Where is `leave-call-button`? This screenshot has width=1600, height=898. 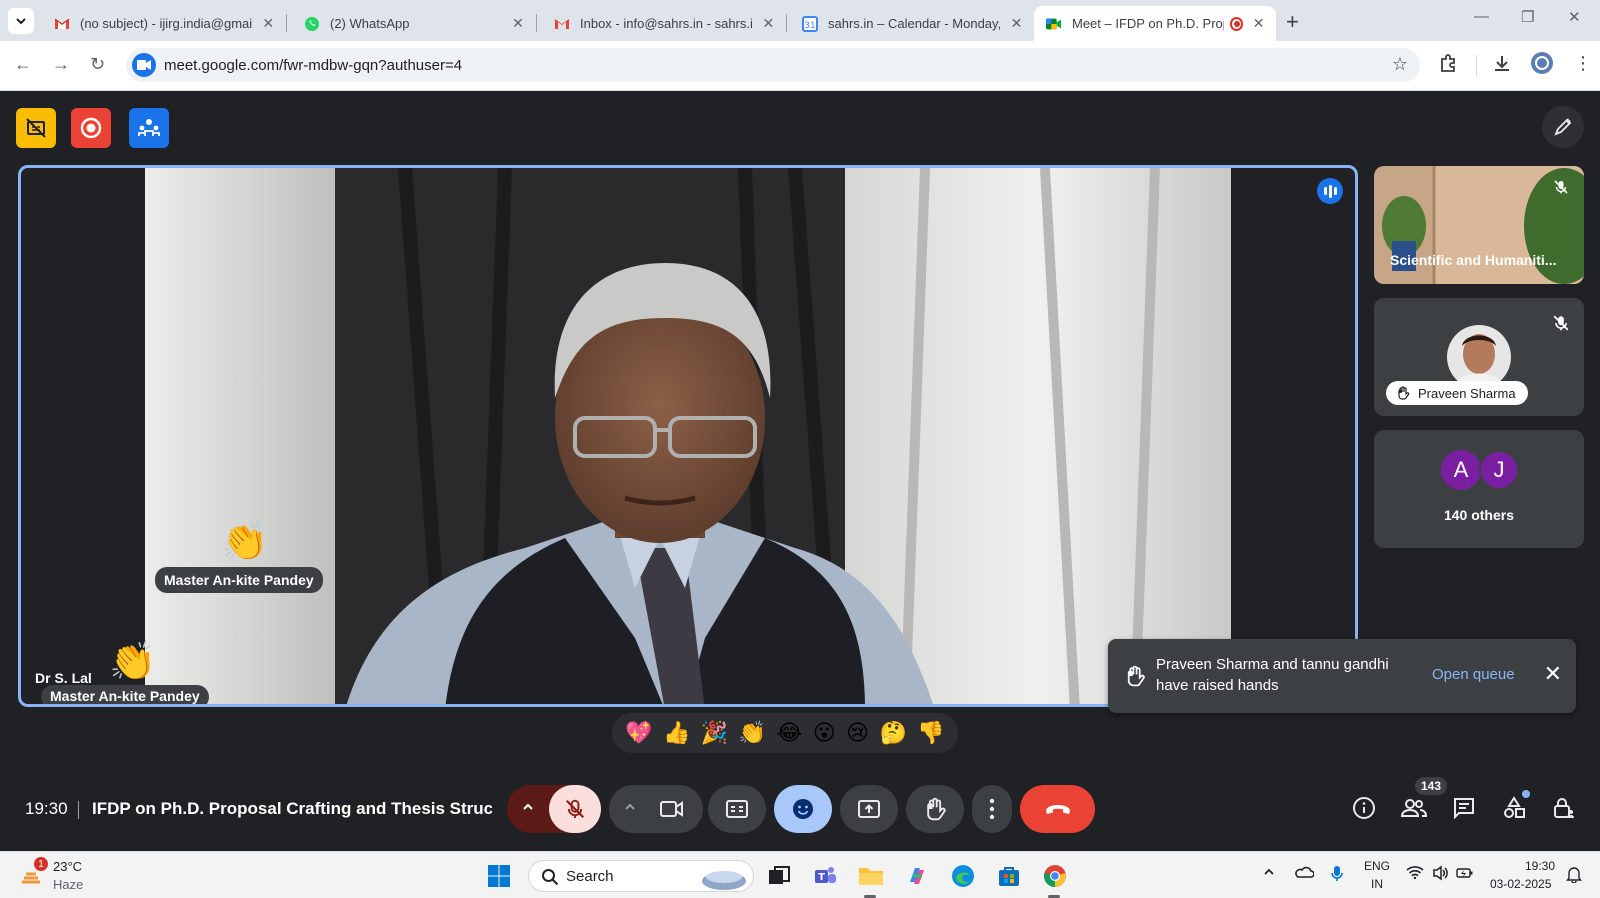
leave-call-button is located at coordinates (1057, 809).